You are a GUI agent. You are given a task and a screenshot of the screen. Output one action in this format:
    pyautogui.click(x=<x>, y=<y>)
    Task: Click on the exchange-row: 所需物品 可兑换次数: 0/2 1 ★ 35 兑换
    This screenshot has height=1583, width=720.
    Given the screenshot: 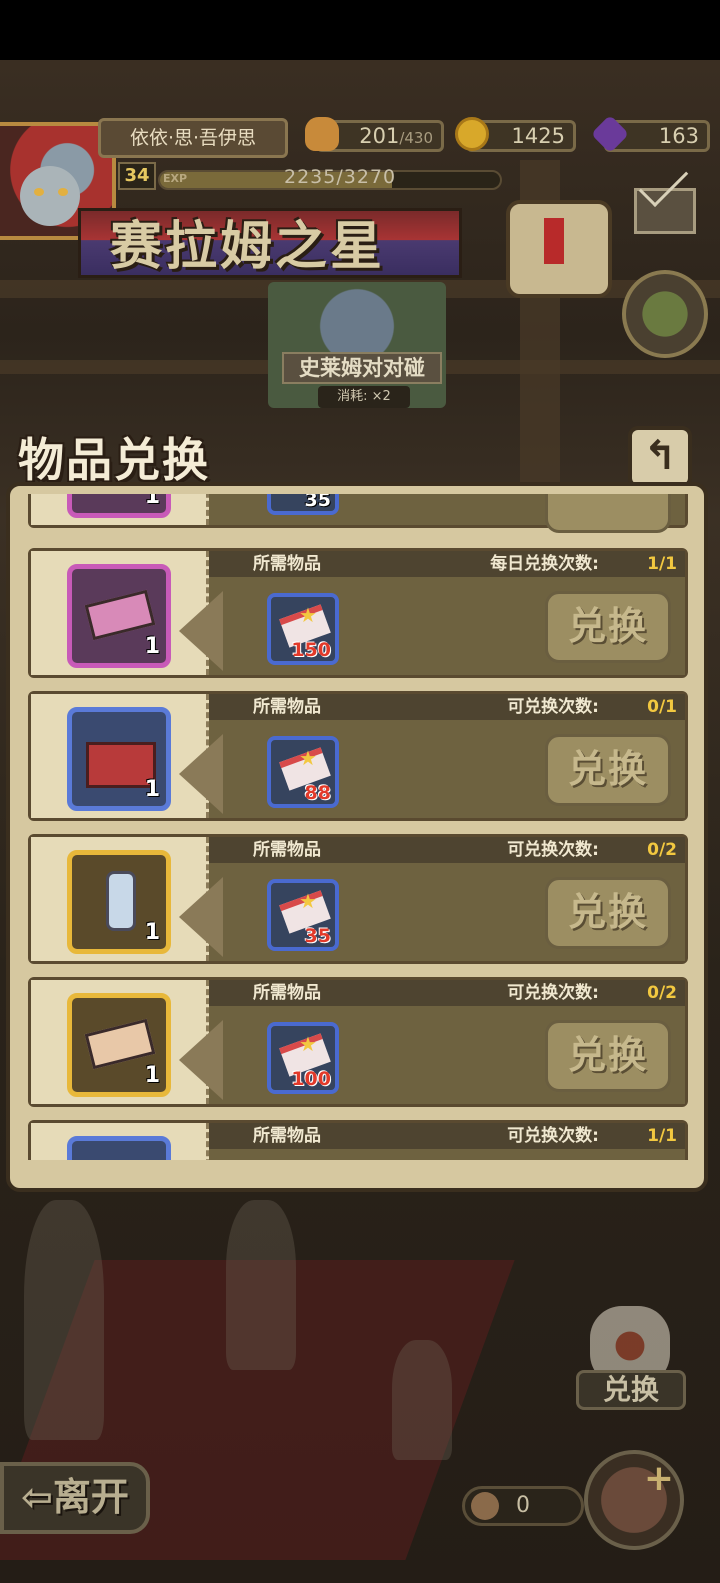 What is the action you would take?
    pyautogui.click(x=358, y=899)
    